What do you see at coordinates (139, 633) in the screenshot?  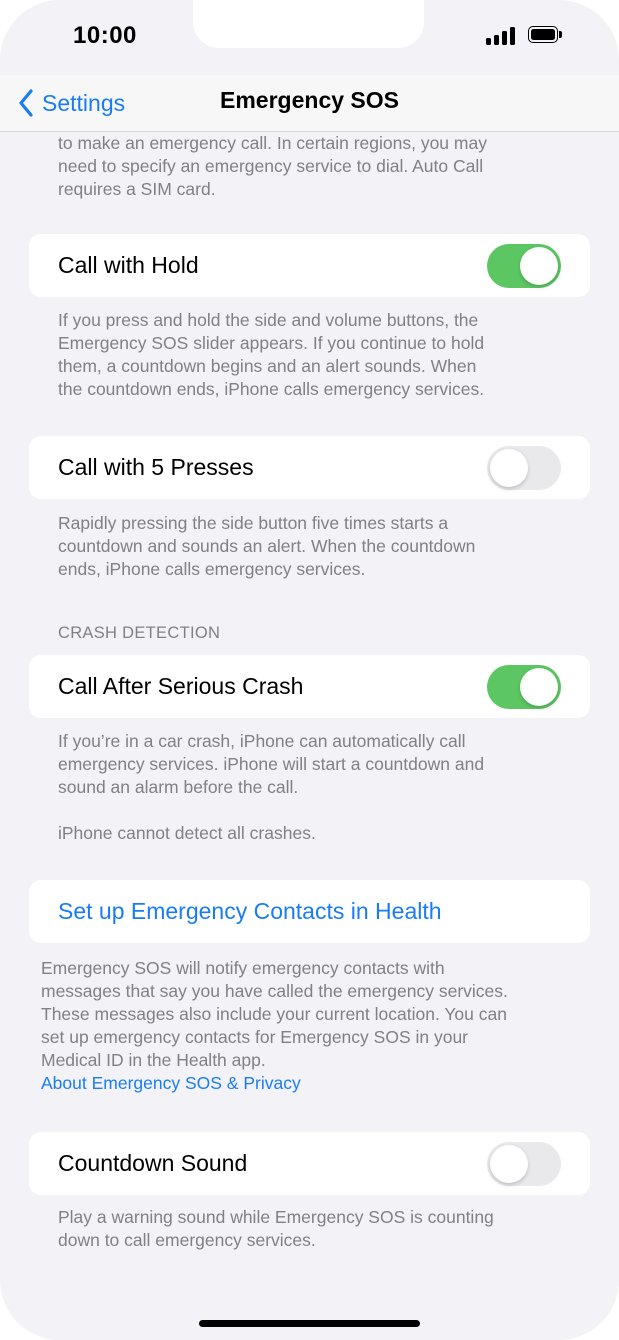 I see `crash-detection-header: CRASH DETECTION` at bounding box center [139, 633].